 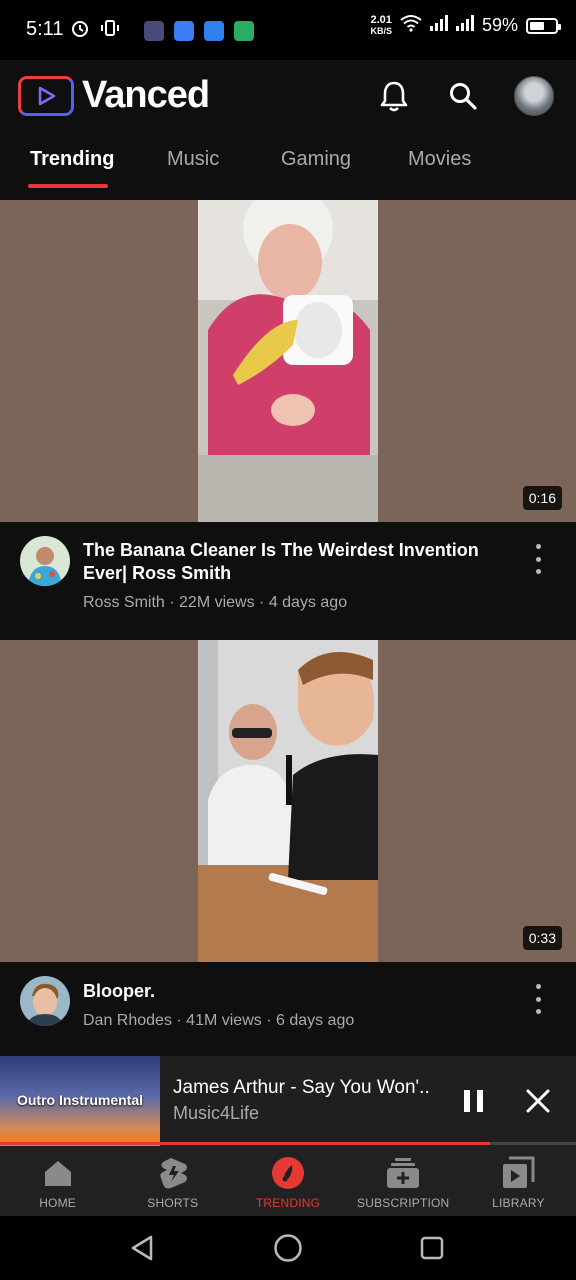 What do you see at coordinates (184, 30) in the screenshot?
I see `messenger-notif-icon` at bounding box center [184, 30].